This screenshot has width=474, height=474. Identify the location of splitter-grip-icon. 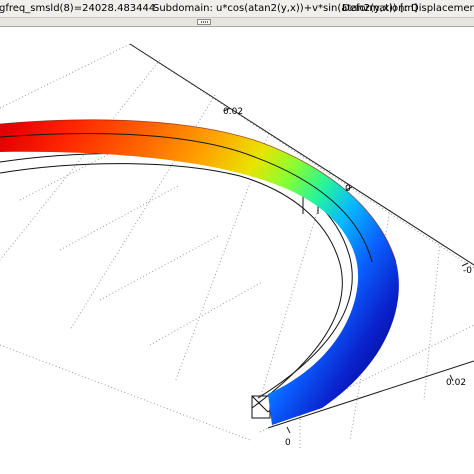
(204, 22).